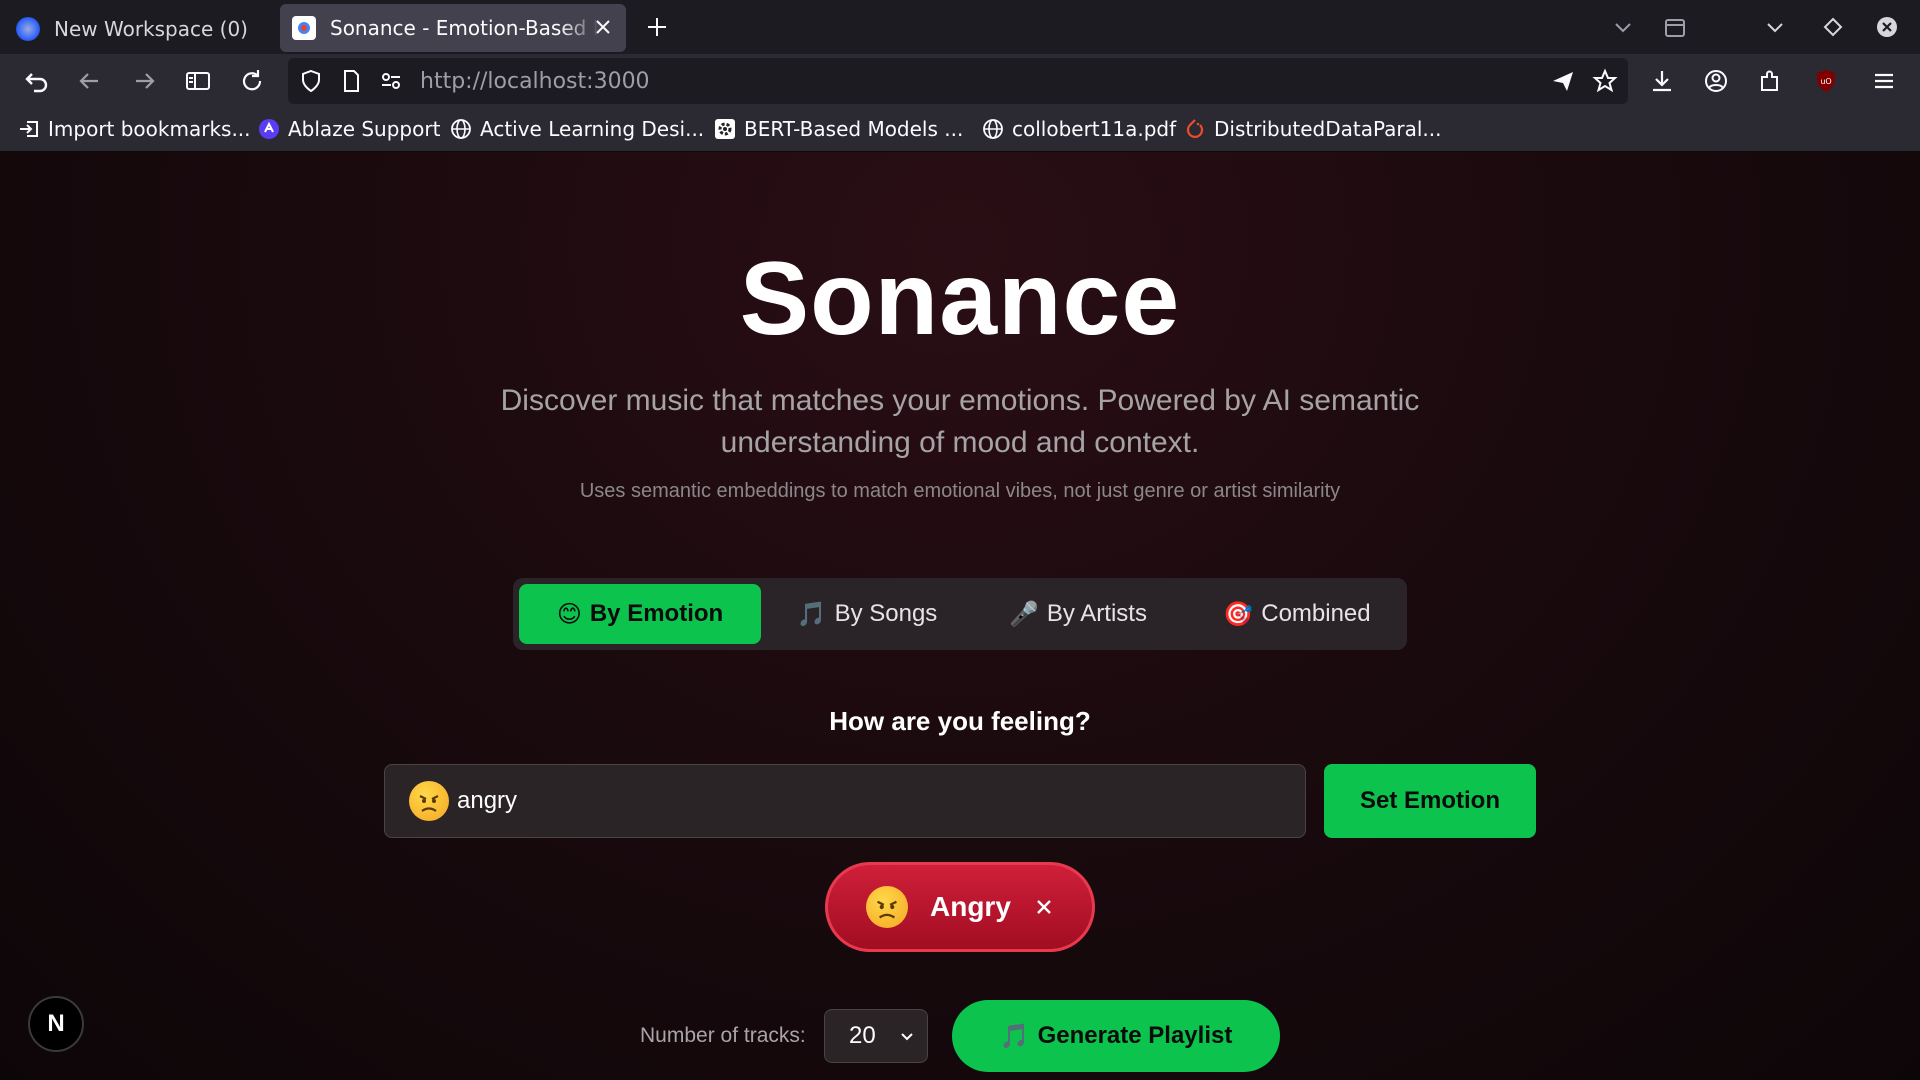  Describe the element at coordinates (90, 81) in the screenshot. I see `back-arrow-icon` at that location.